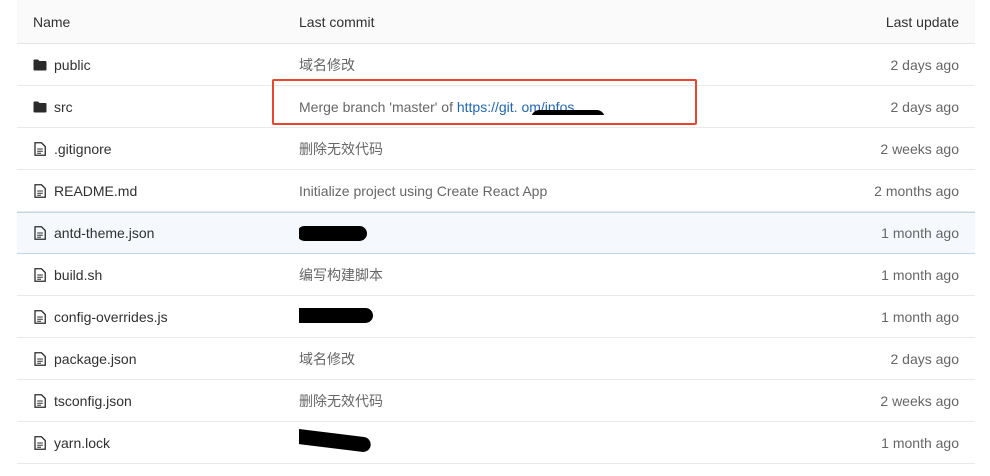 Image resolution: width=990 pixels, height=476 pixels. Describe the element at coordinates (93, 401) in the screenshot. I see `file-name-link: tsconfig.json` at that location.